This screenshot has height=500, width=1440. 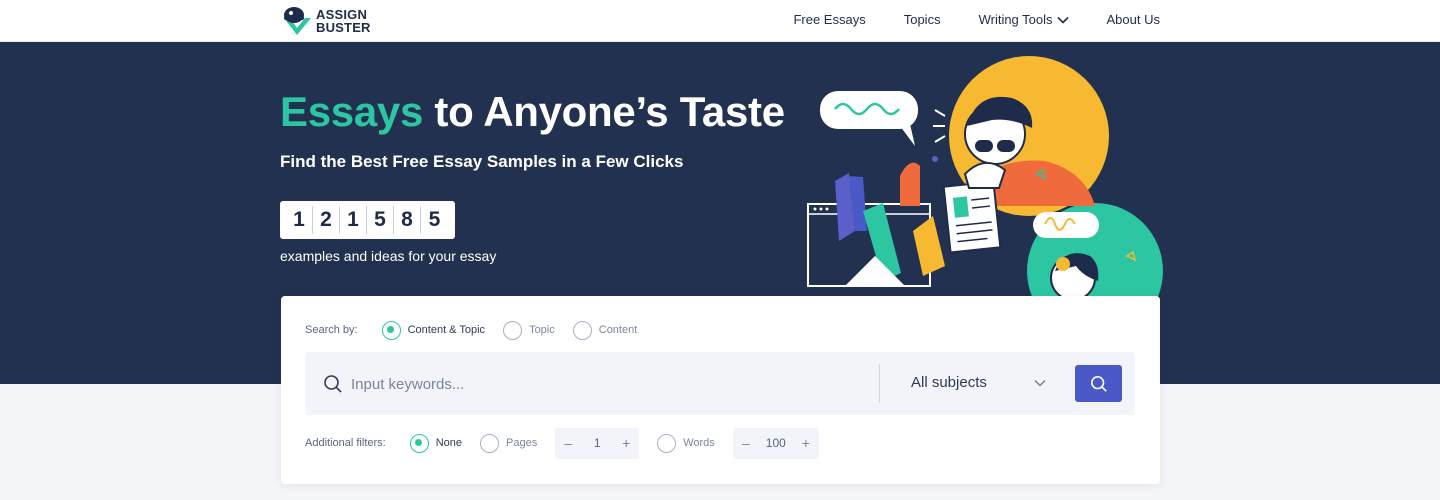 I want to click on nav-free-essays: Free Essays, so click(x=829, y=19).